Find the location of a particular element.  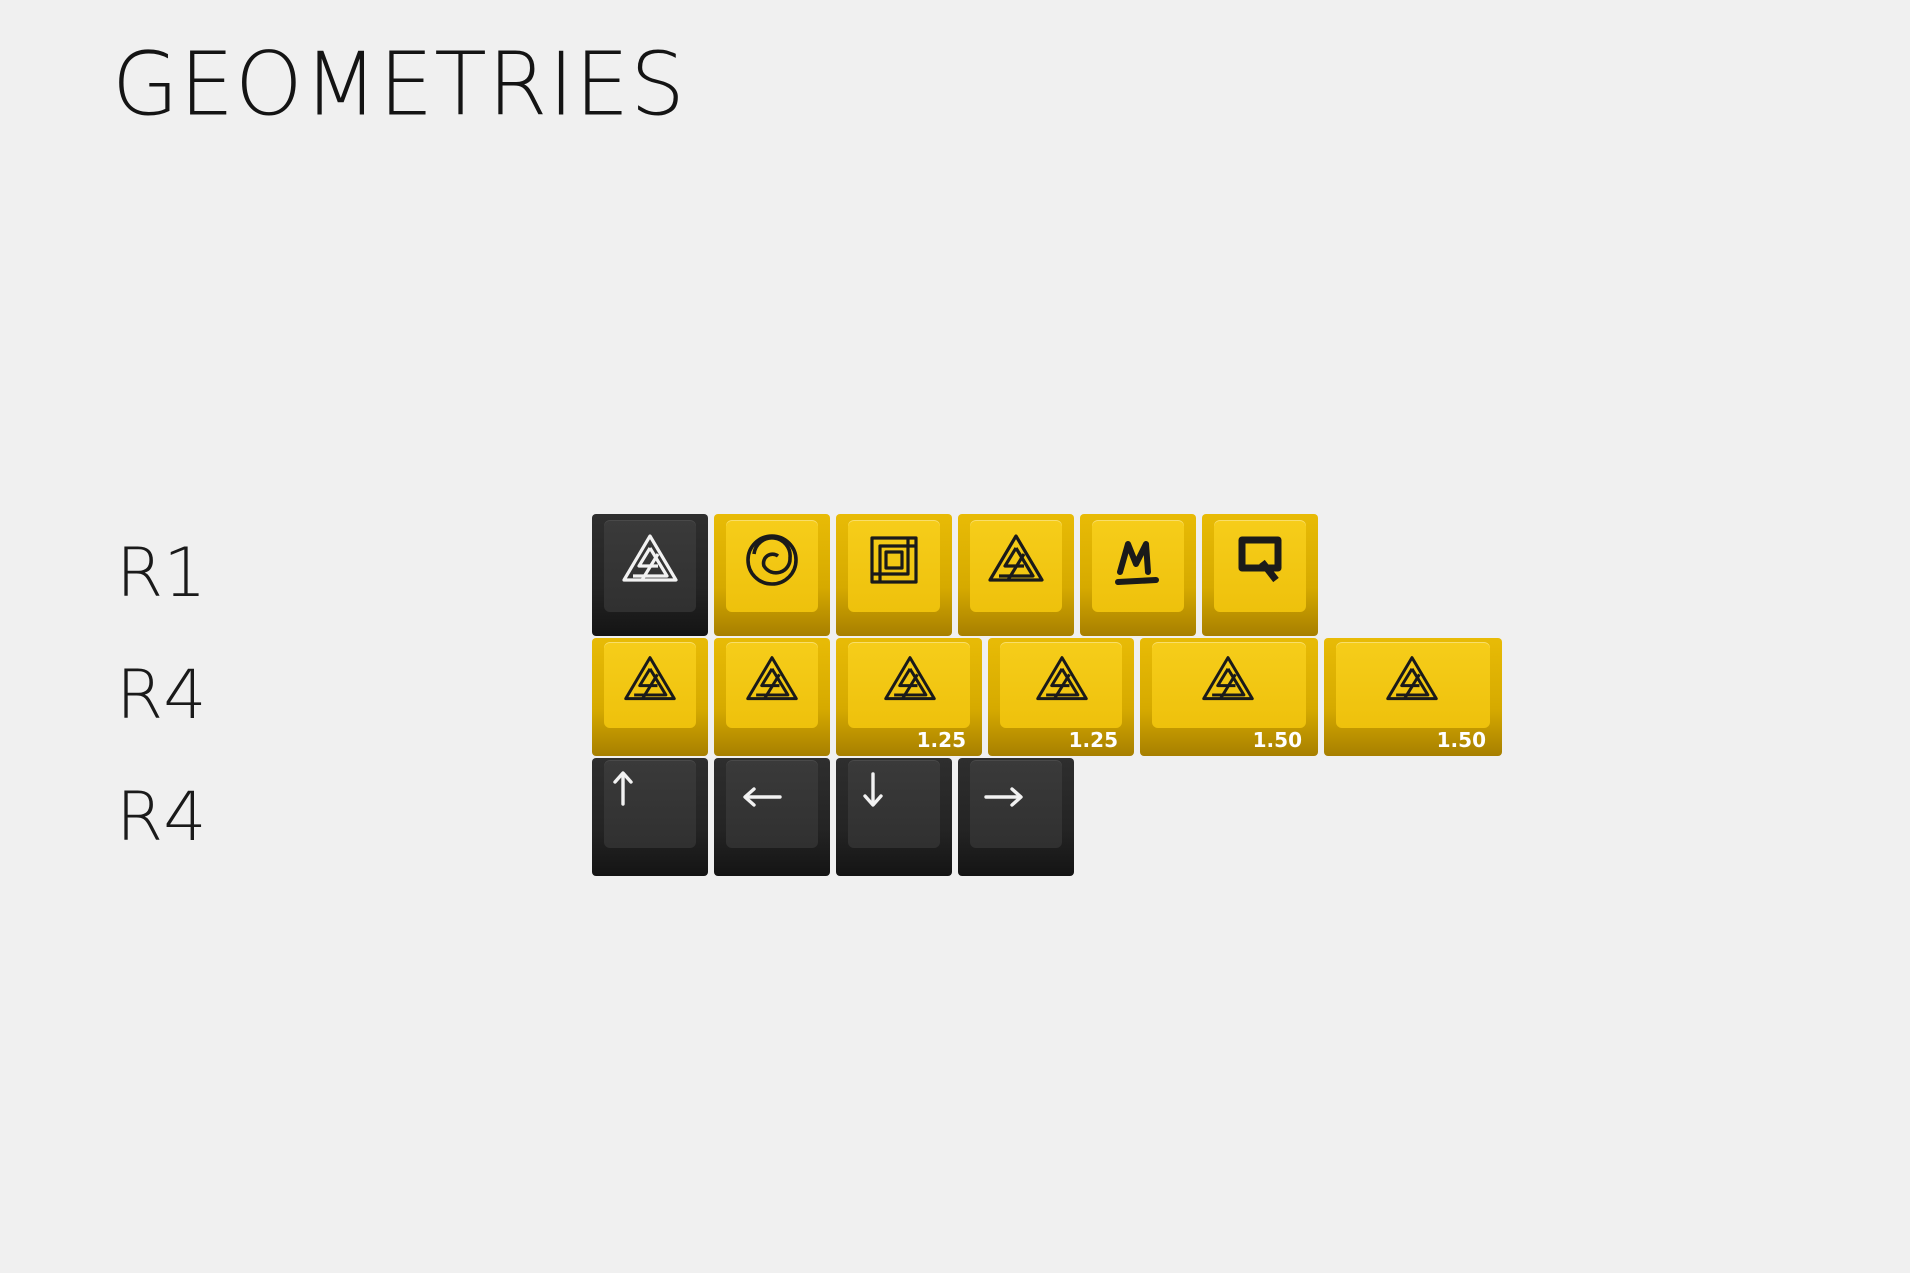

arrow-down-icon is located at coordinates (873, 789).